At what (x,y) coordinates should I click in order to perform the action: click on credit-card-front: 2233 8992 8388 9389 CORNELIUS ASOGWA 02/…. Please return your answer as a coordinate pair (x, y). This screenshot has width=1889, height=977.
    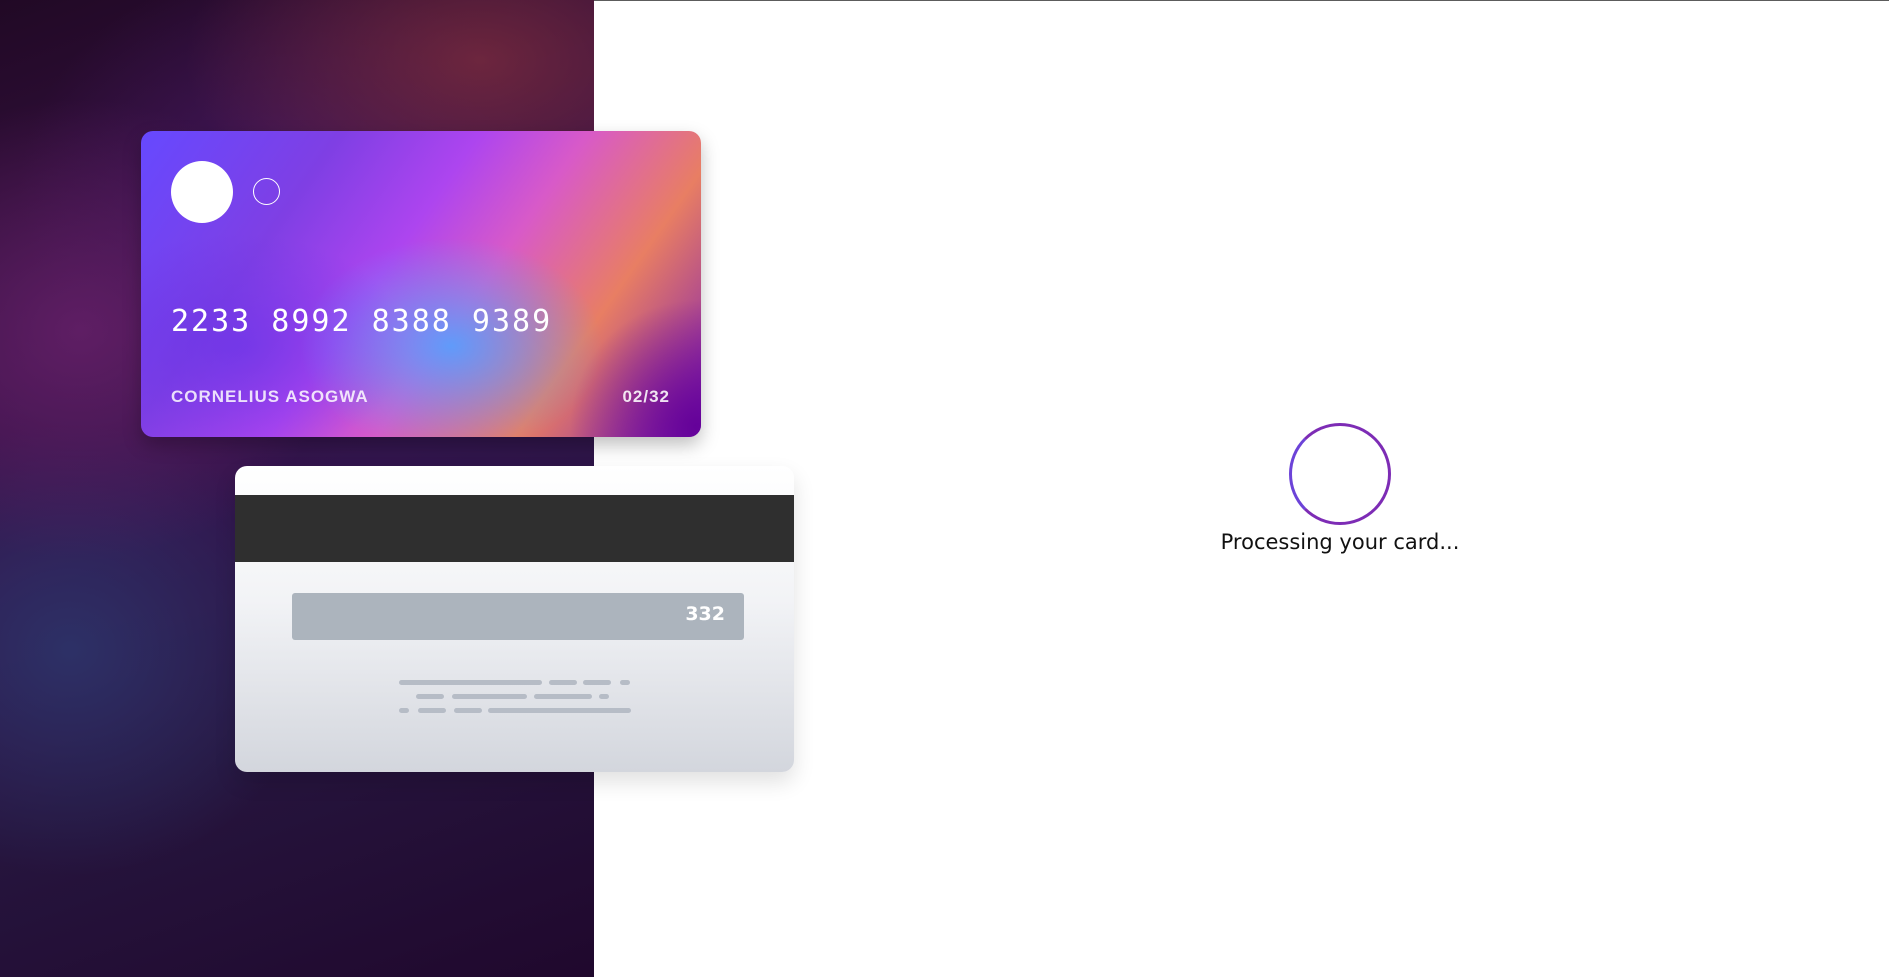
    Looking at the image, I should click on (421, 284).